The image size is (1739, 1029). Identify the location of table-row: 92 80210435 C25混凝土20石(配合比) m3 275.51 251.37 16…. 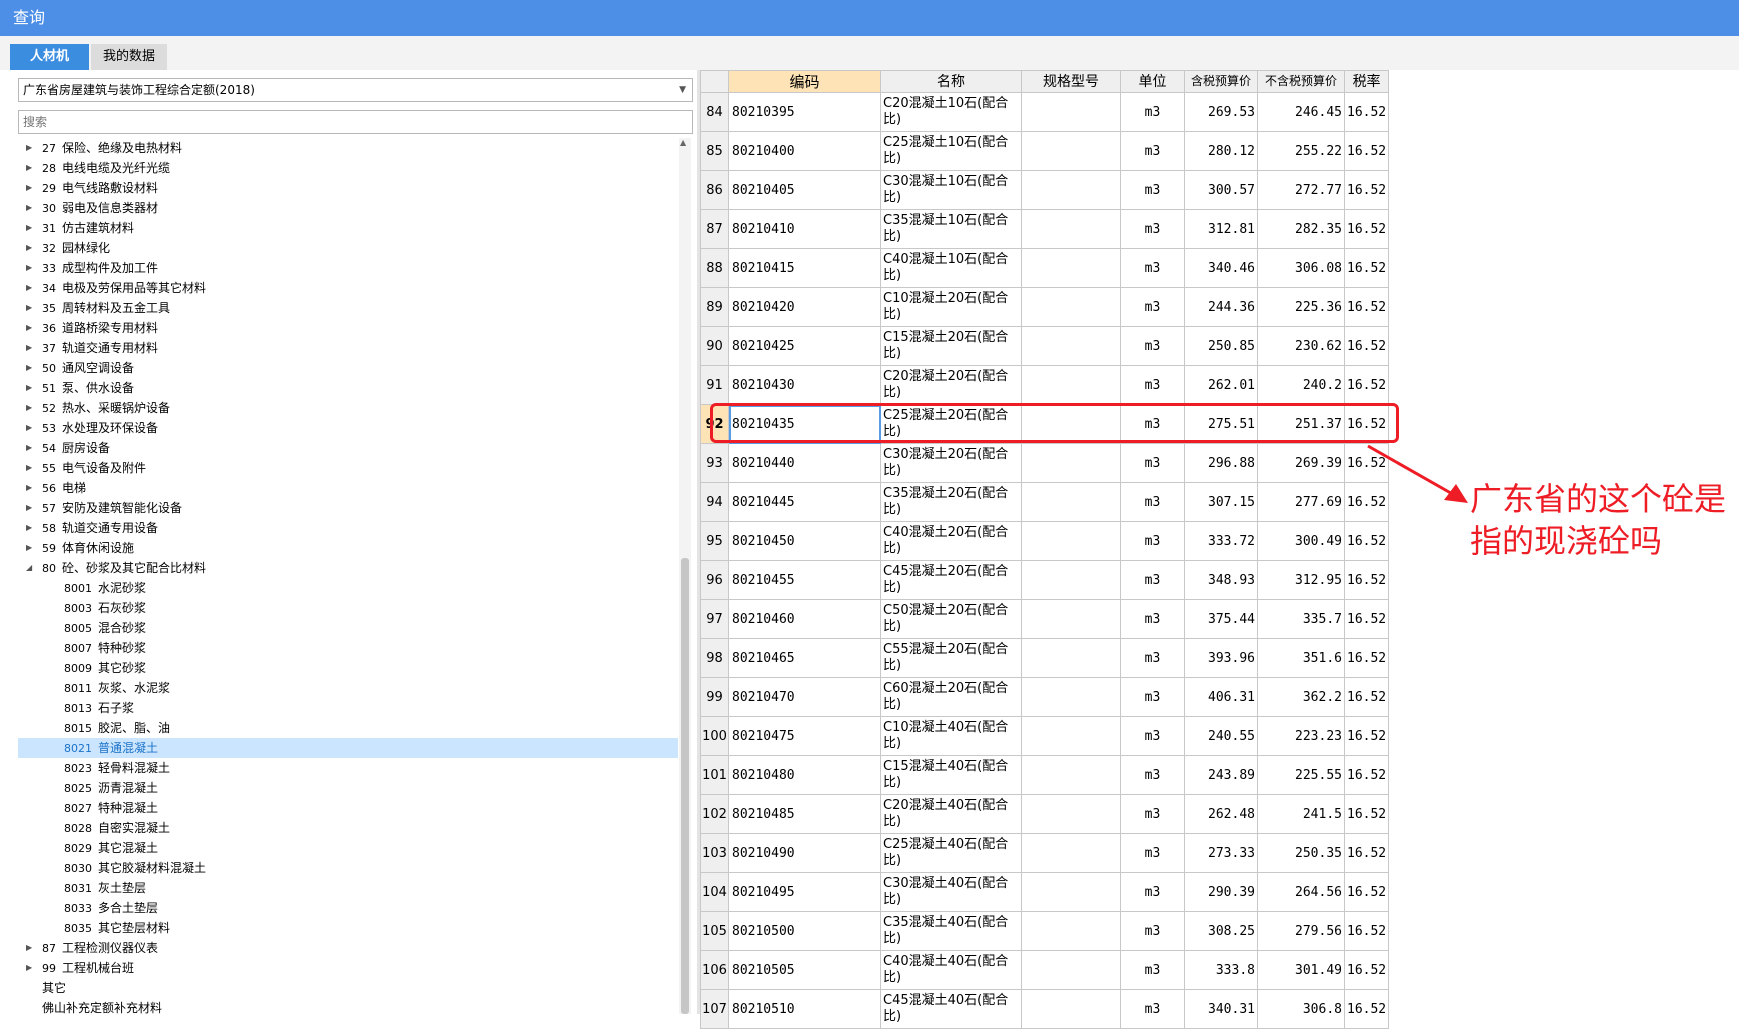
(1045, 424).